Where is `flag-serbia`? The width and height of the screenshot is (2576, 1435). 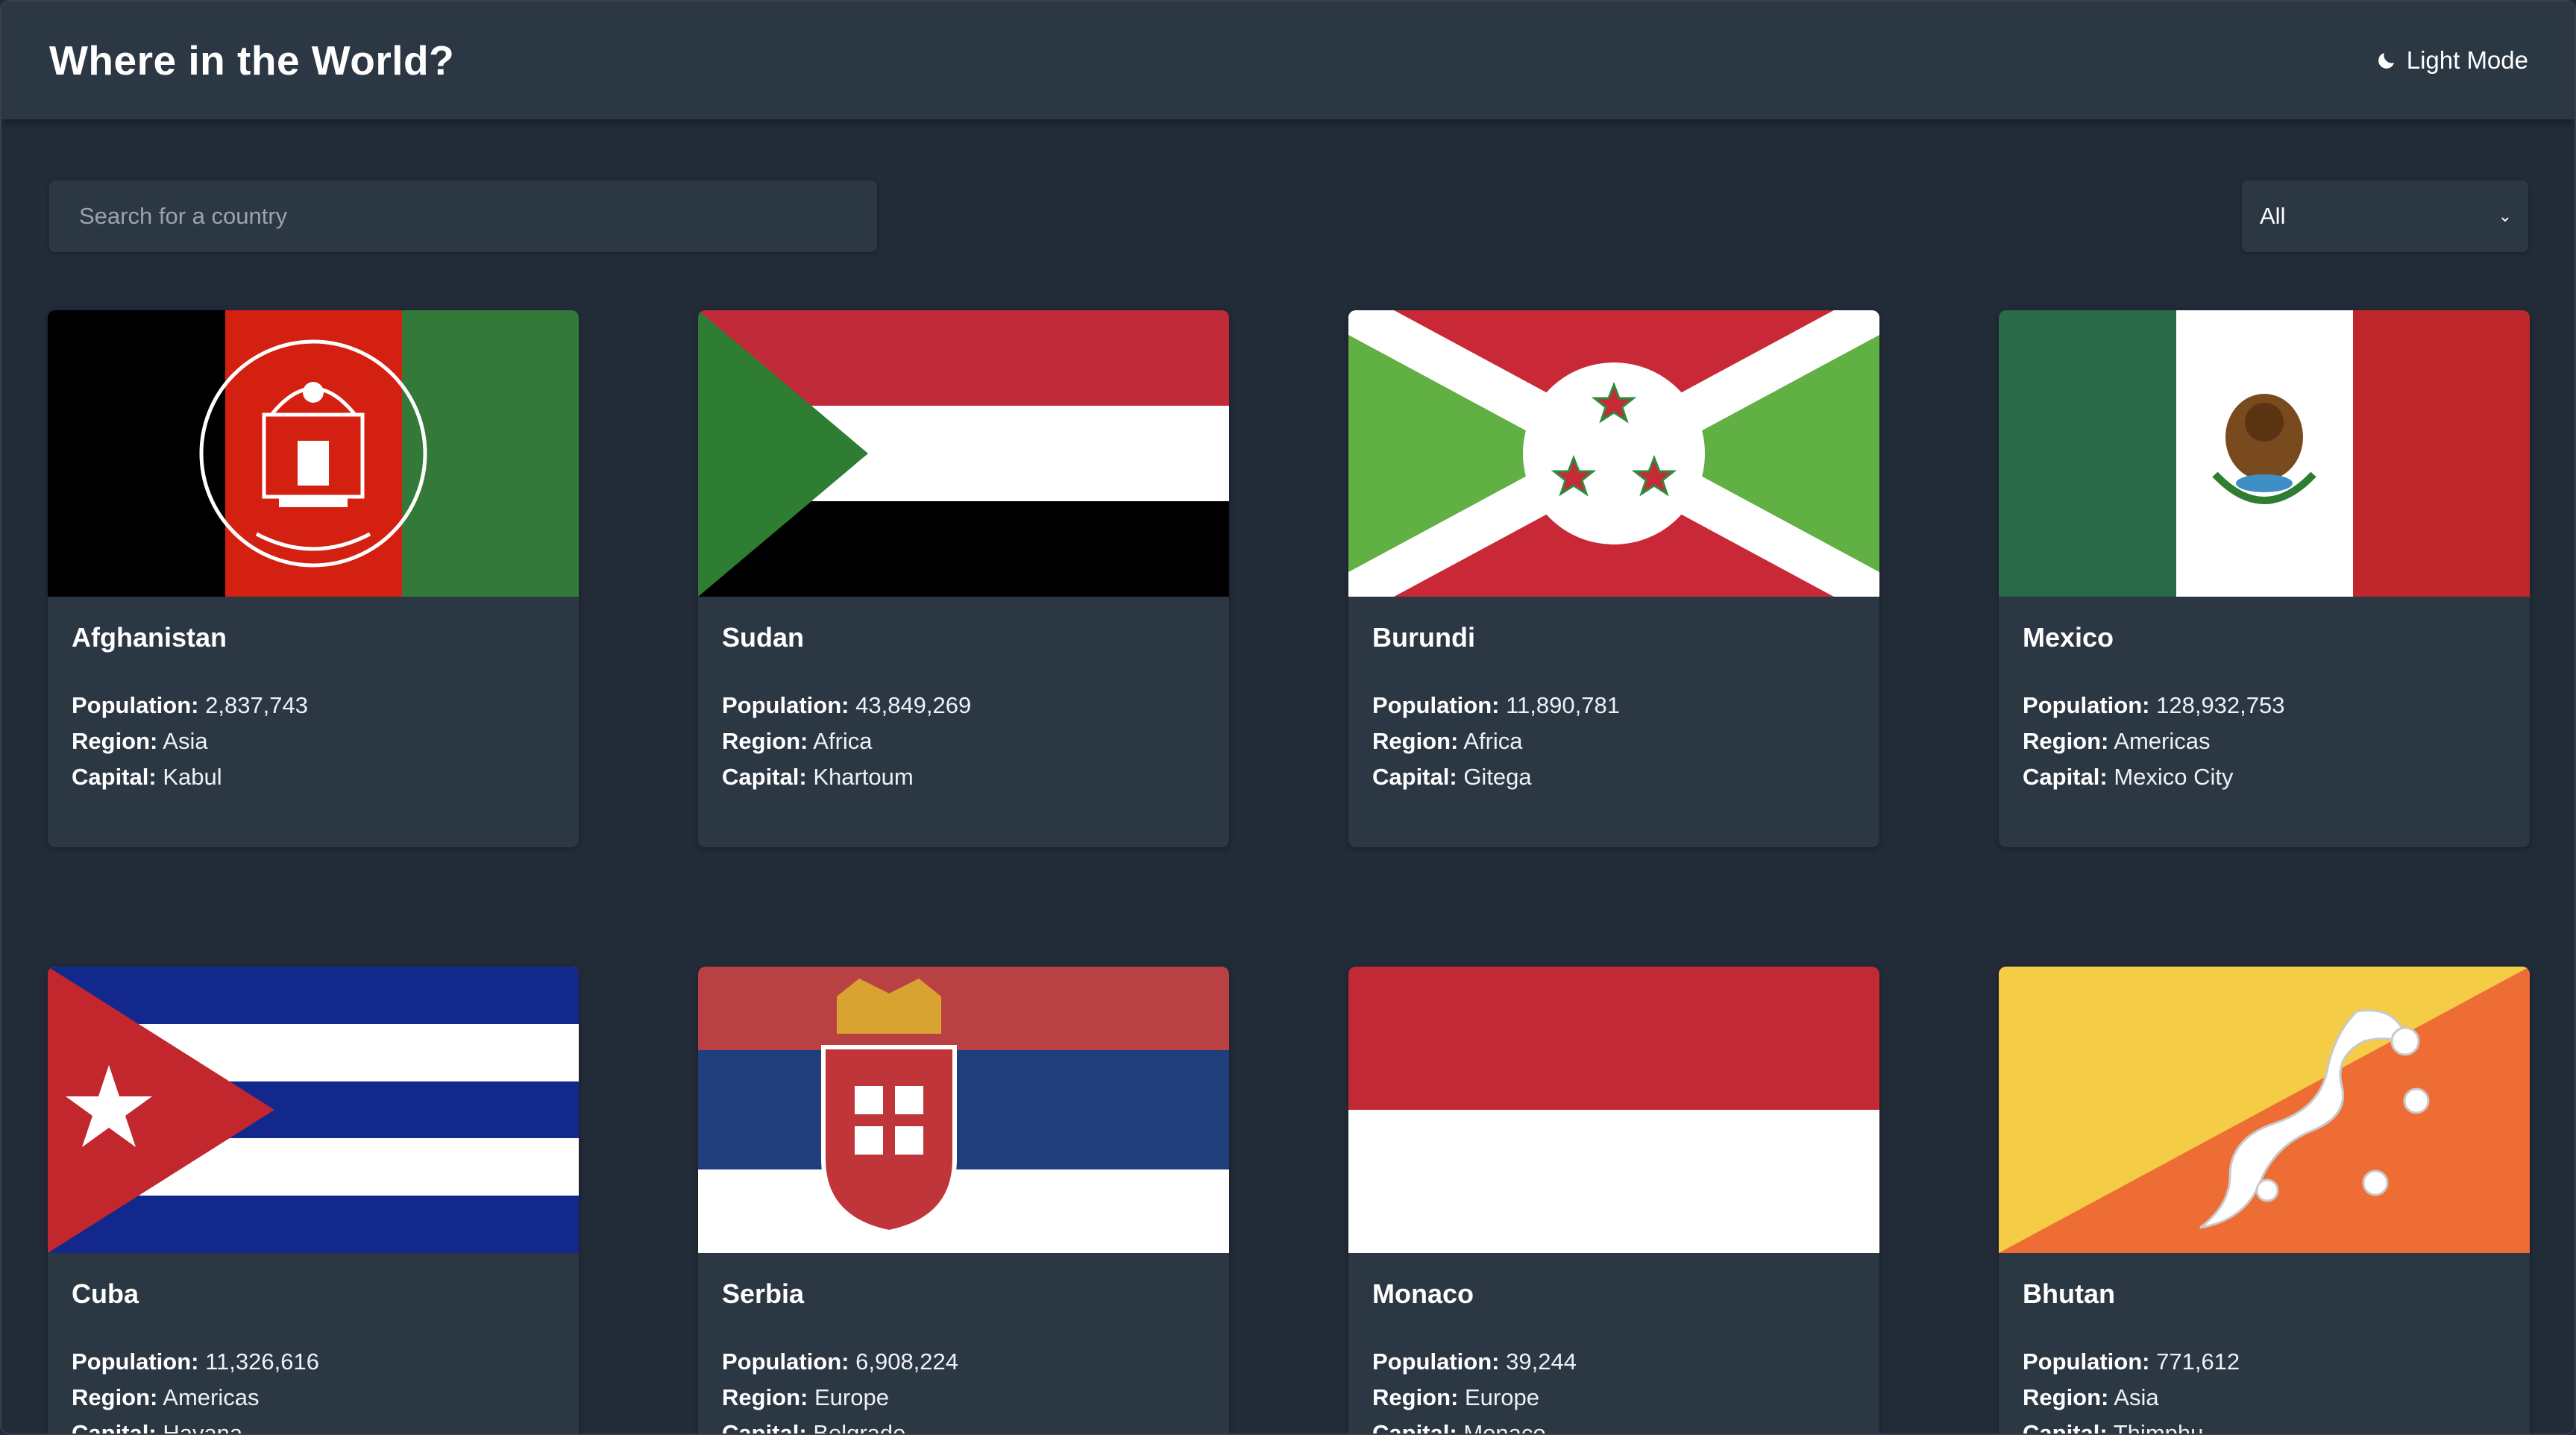 flag-serbia is located at coordinates (964, 1110).